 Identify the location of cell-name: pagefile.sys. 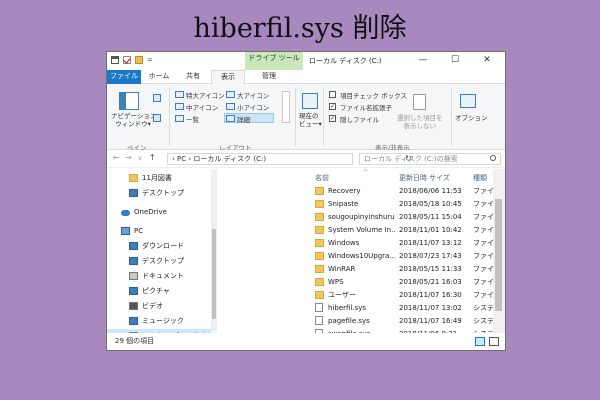
(349, 321).